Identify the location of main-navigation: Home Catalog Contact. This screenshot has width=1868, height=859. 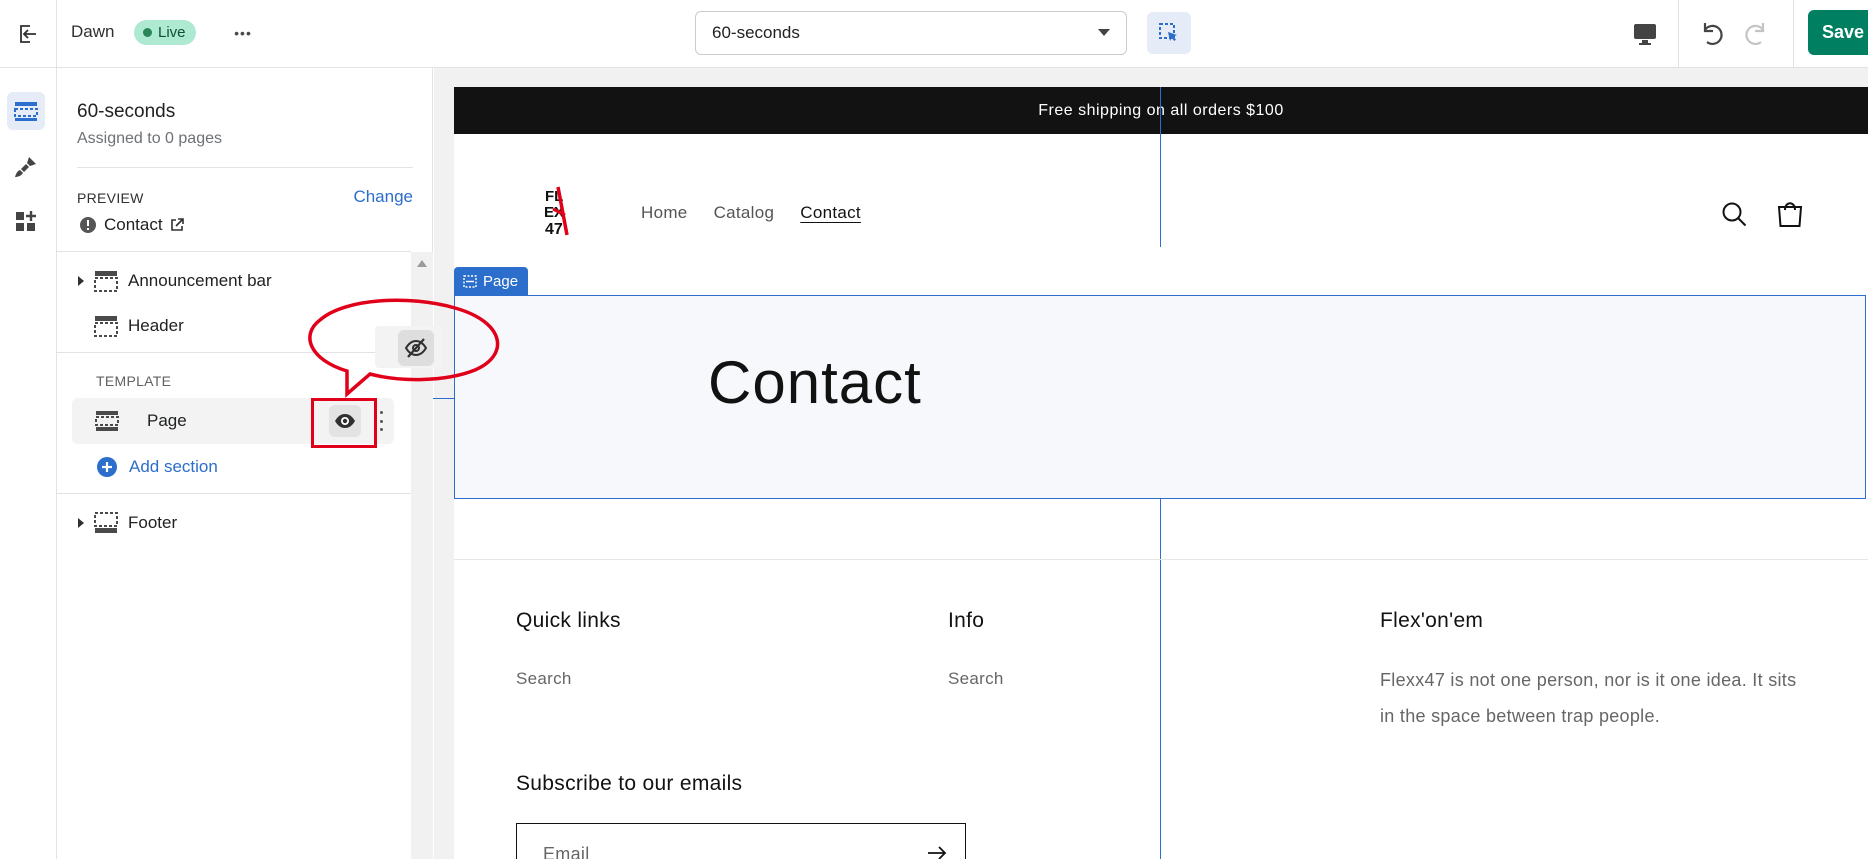
(751, 213).